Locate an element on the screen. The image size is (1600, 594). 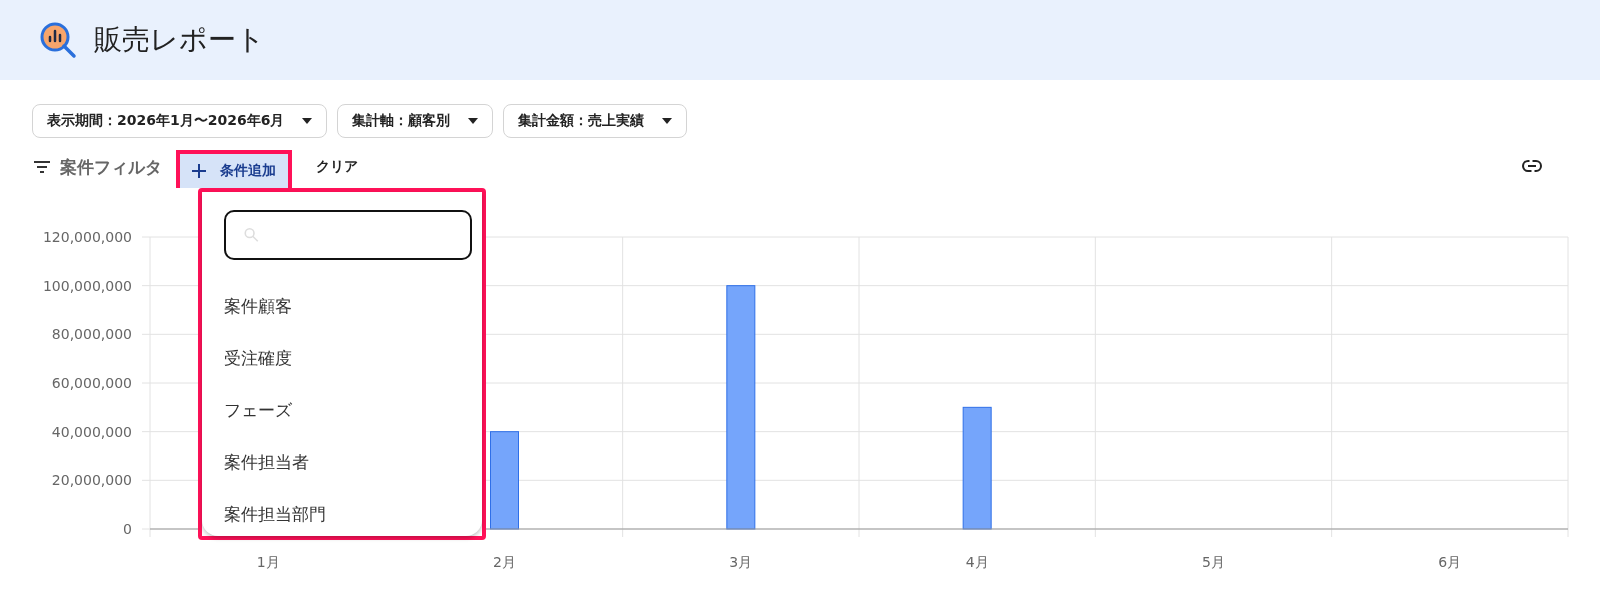
y-axis-label: 120,000,000 is located at coordinates (87, 237).